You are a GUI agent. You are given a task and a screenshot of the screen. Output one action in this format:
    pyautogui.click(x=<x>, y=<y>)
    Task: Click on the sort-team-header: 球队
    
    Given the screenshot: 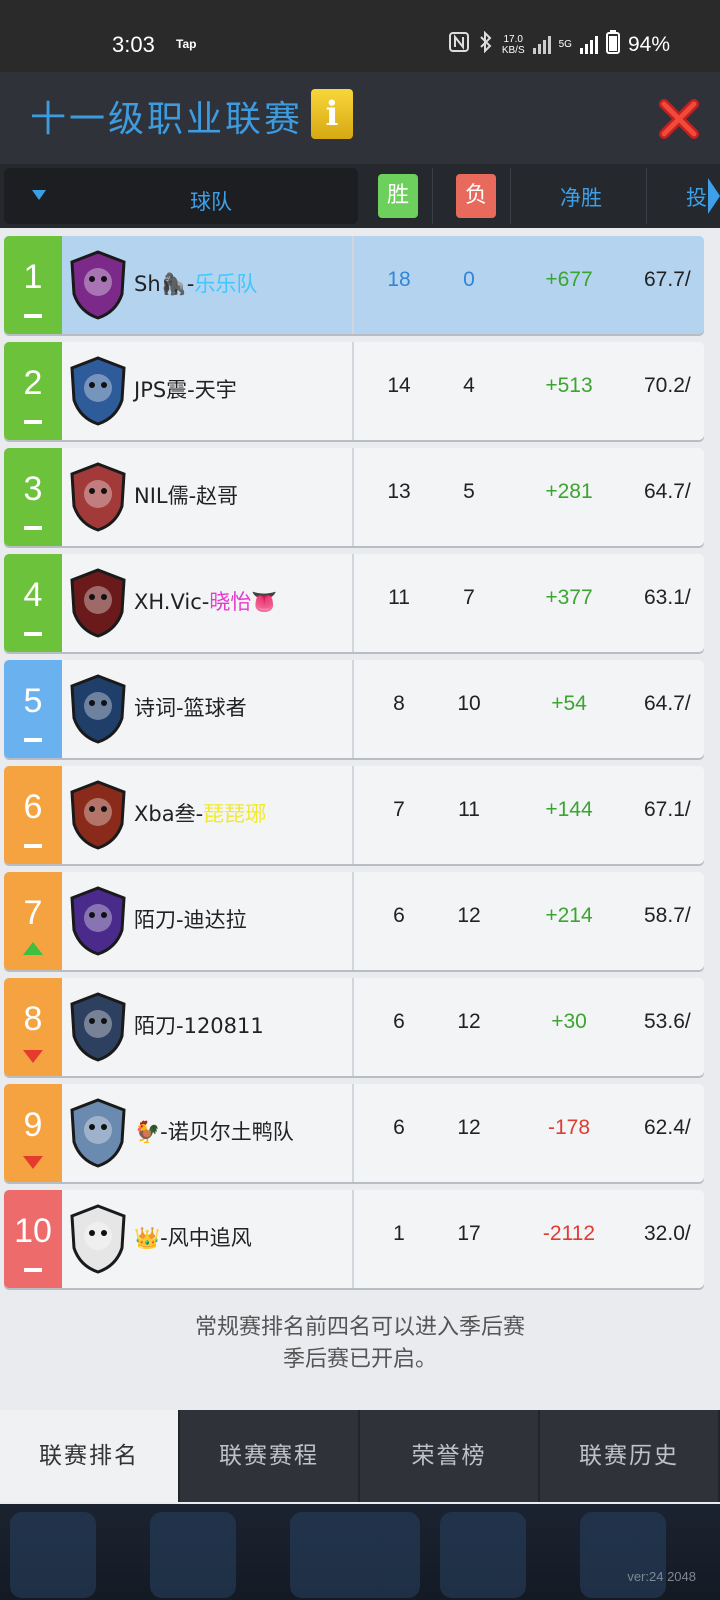 What is the action you would take?
    pyautogui.click(x=181, y=196)
    